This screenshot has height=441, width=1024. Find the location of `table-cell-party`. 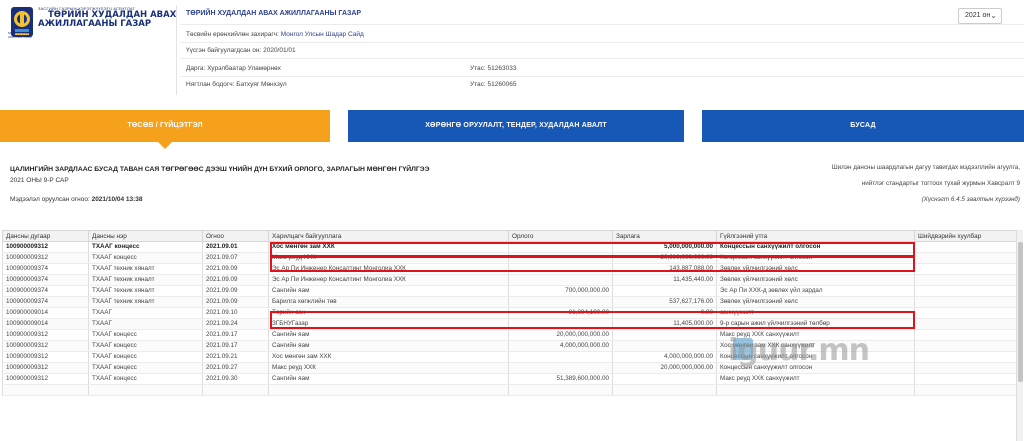

table-cell-party is located at coordinates (388, 390).